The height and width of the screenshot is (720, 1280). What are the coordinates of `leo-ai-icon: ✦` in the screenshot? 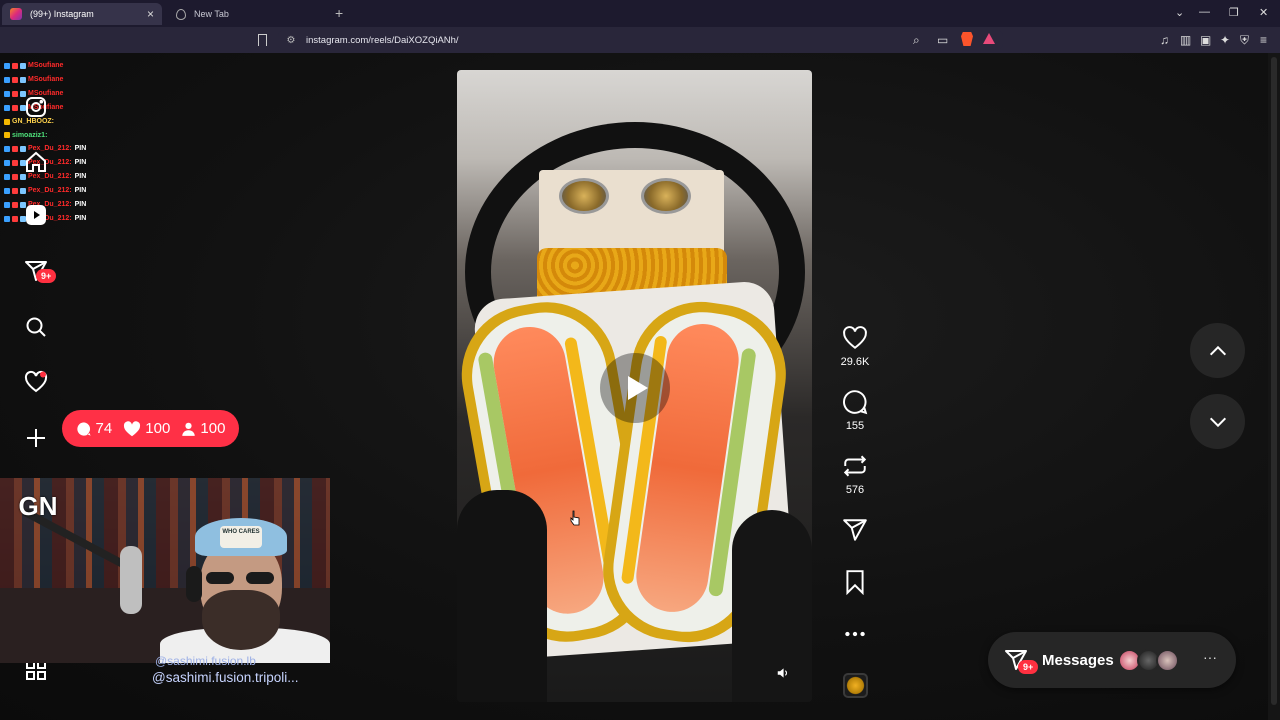 It's located at (1225, 40).